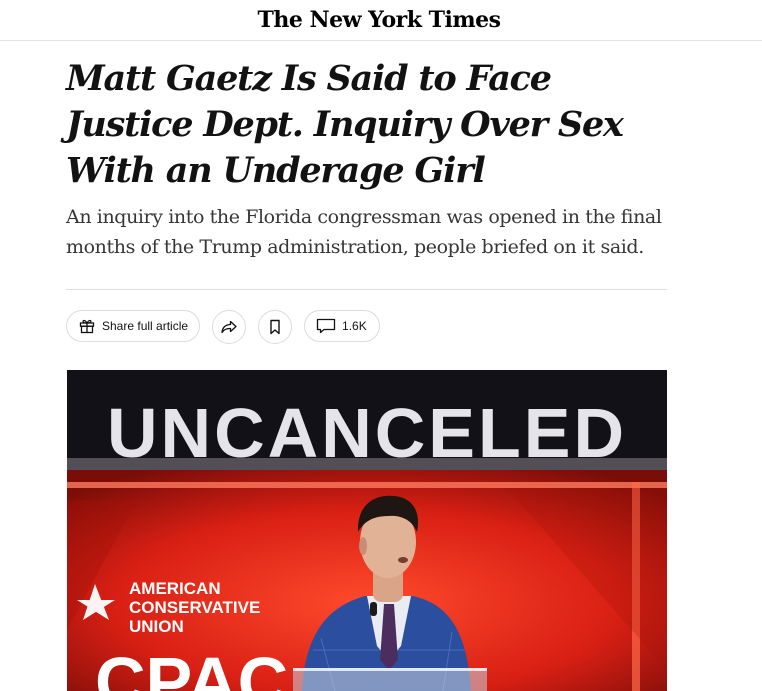 This screenshot has height=691, width=762. Describe the element at coordinates (326, 326) in the screenshot. I see `comment-icon` at that location.